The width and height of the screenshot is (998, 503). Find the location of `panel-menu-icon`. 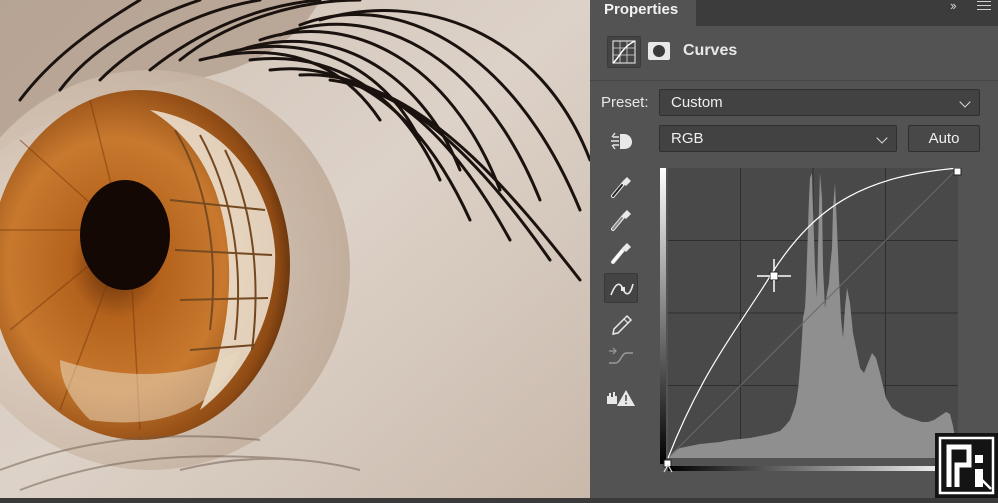

panel-menu-icon is located at coordinates (984, 9).